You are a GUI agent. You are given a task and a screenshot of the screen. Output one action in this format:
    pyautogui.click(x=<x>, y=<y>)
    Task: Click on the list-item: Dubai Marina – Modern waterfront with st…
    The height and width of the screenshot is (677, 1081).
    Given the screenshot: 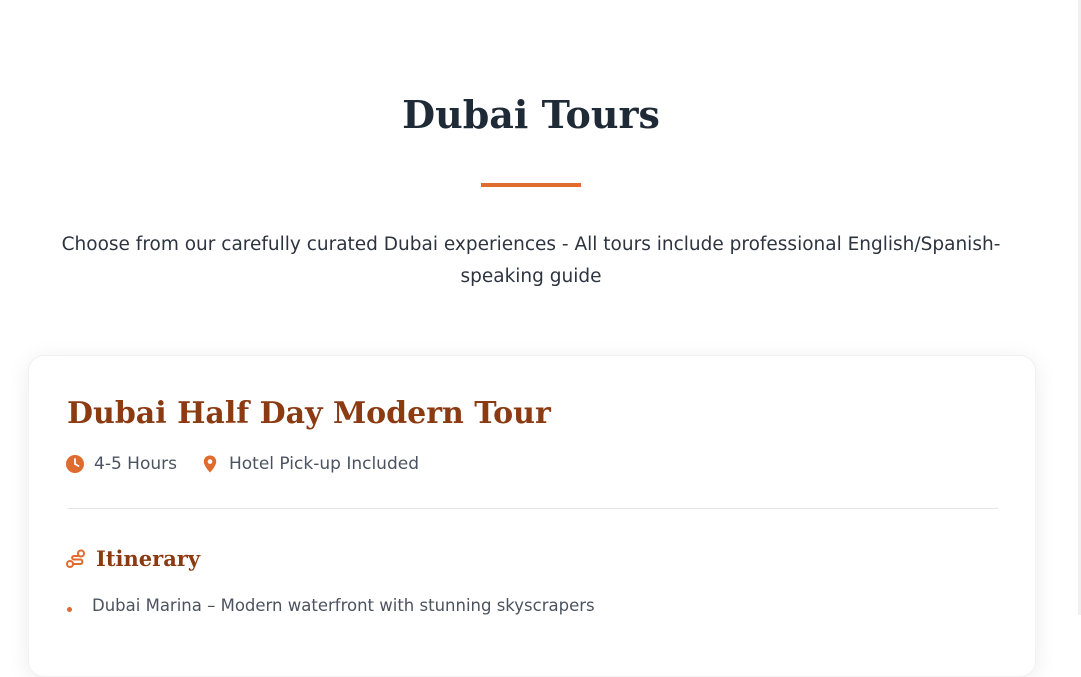 What is the action you would take?
    pyautogui.click(x=331, y=605)
    